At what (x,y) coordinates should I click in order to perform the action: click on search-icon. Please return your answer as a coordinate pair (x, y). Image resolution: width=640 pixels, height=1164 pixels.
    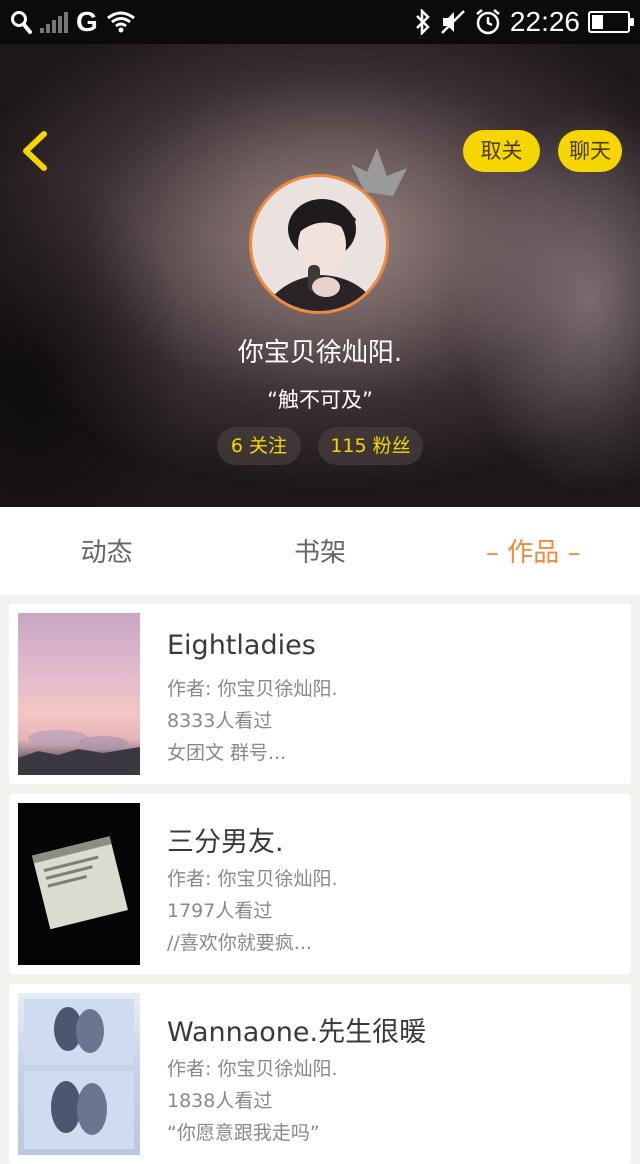
    Looking at the image, I should click on (21, 22).